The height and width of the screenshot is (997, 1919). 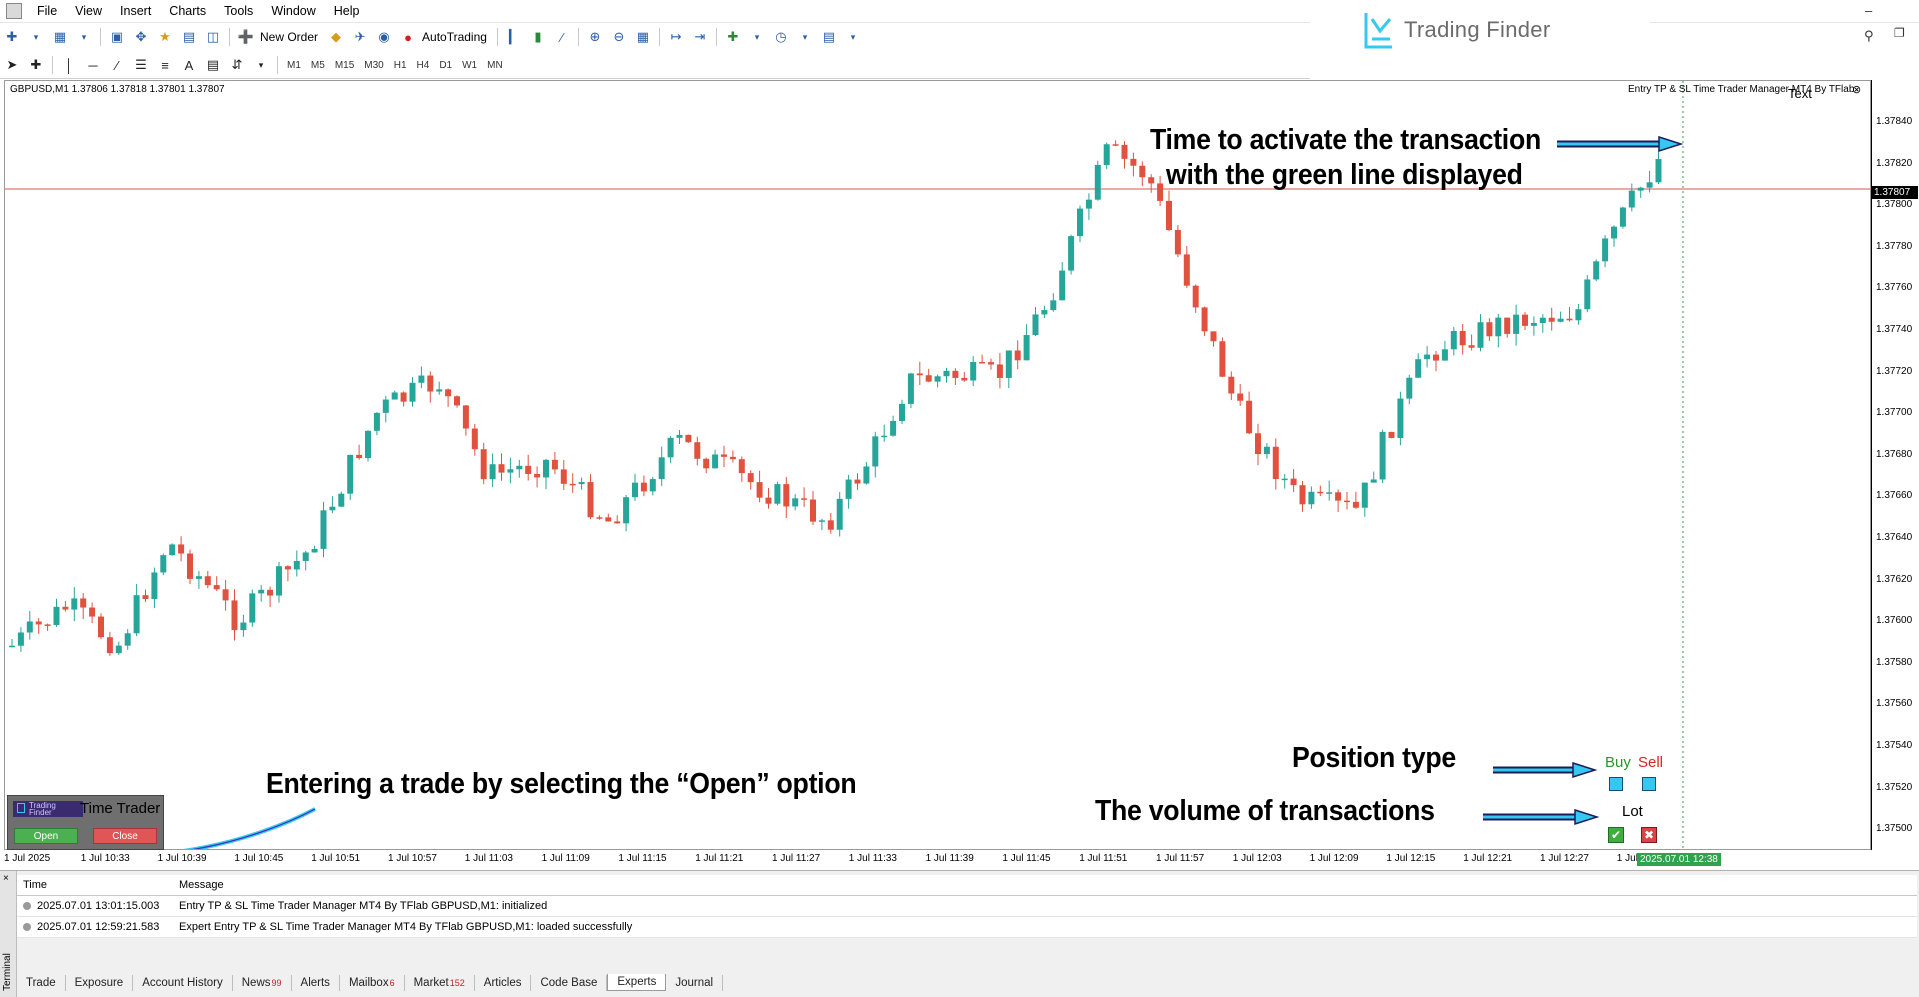 I want to click on tab-exposure: Exposure, so click(x=100, y=983).